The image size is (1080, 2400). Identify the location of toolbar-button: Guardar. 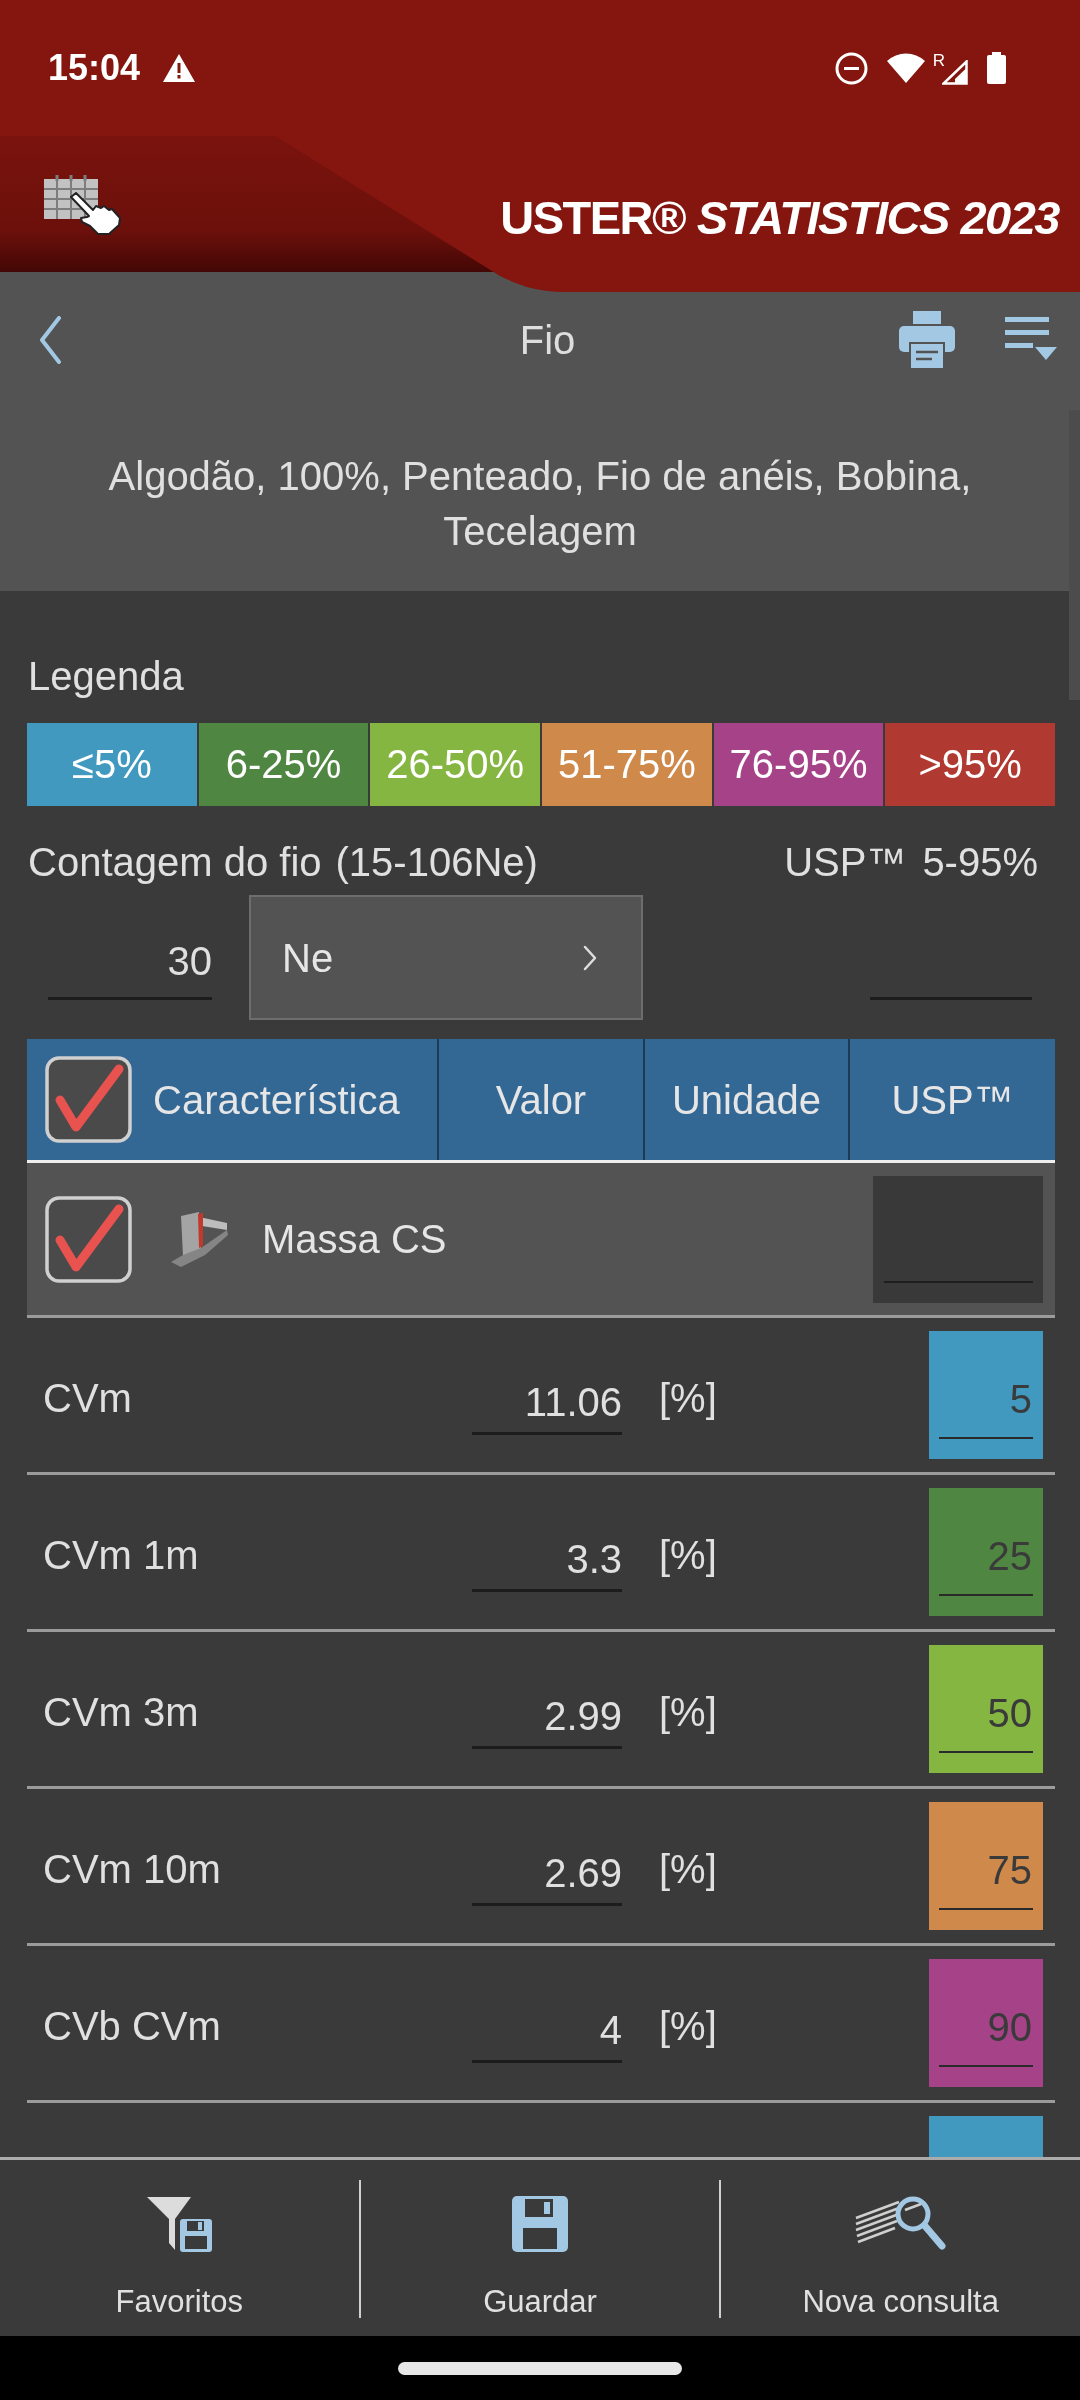
(540, 2248).